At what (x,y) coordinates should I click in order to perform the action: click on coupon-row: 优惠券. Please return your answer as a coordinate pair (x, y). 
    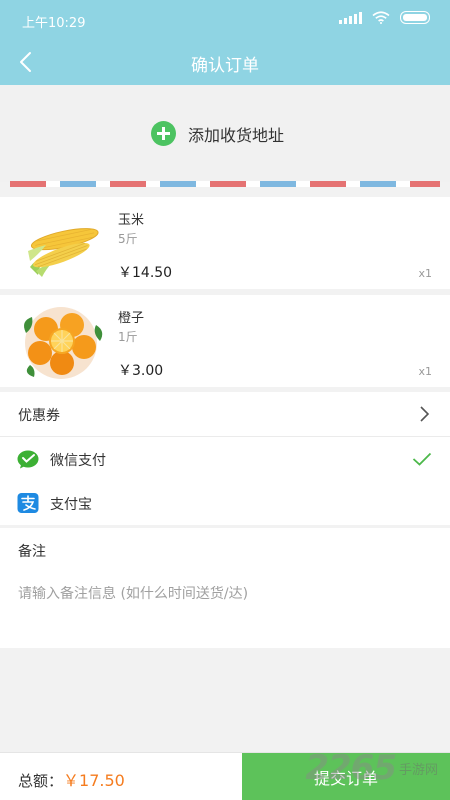
    Looking at the image, I should click on (225, 414).